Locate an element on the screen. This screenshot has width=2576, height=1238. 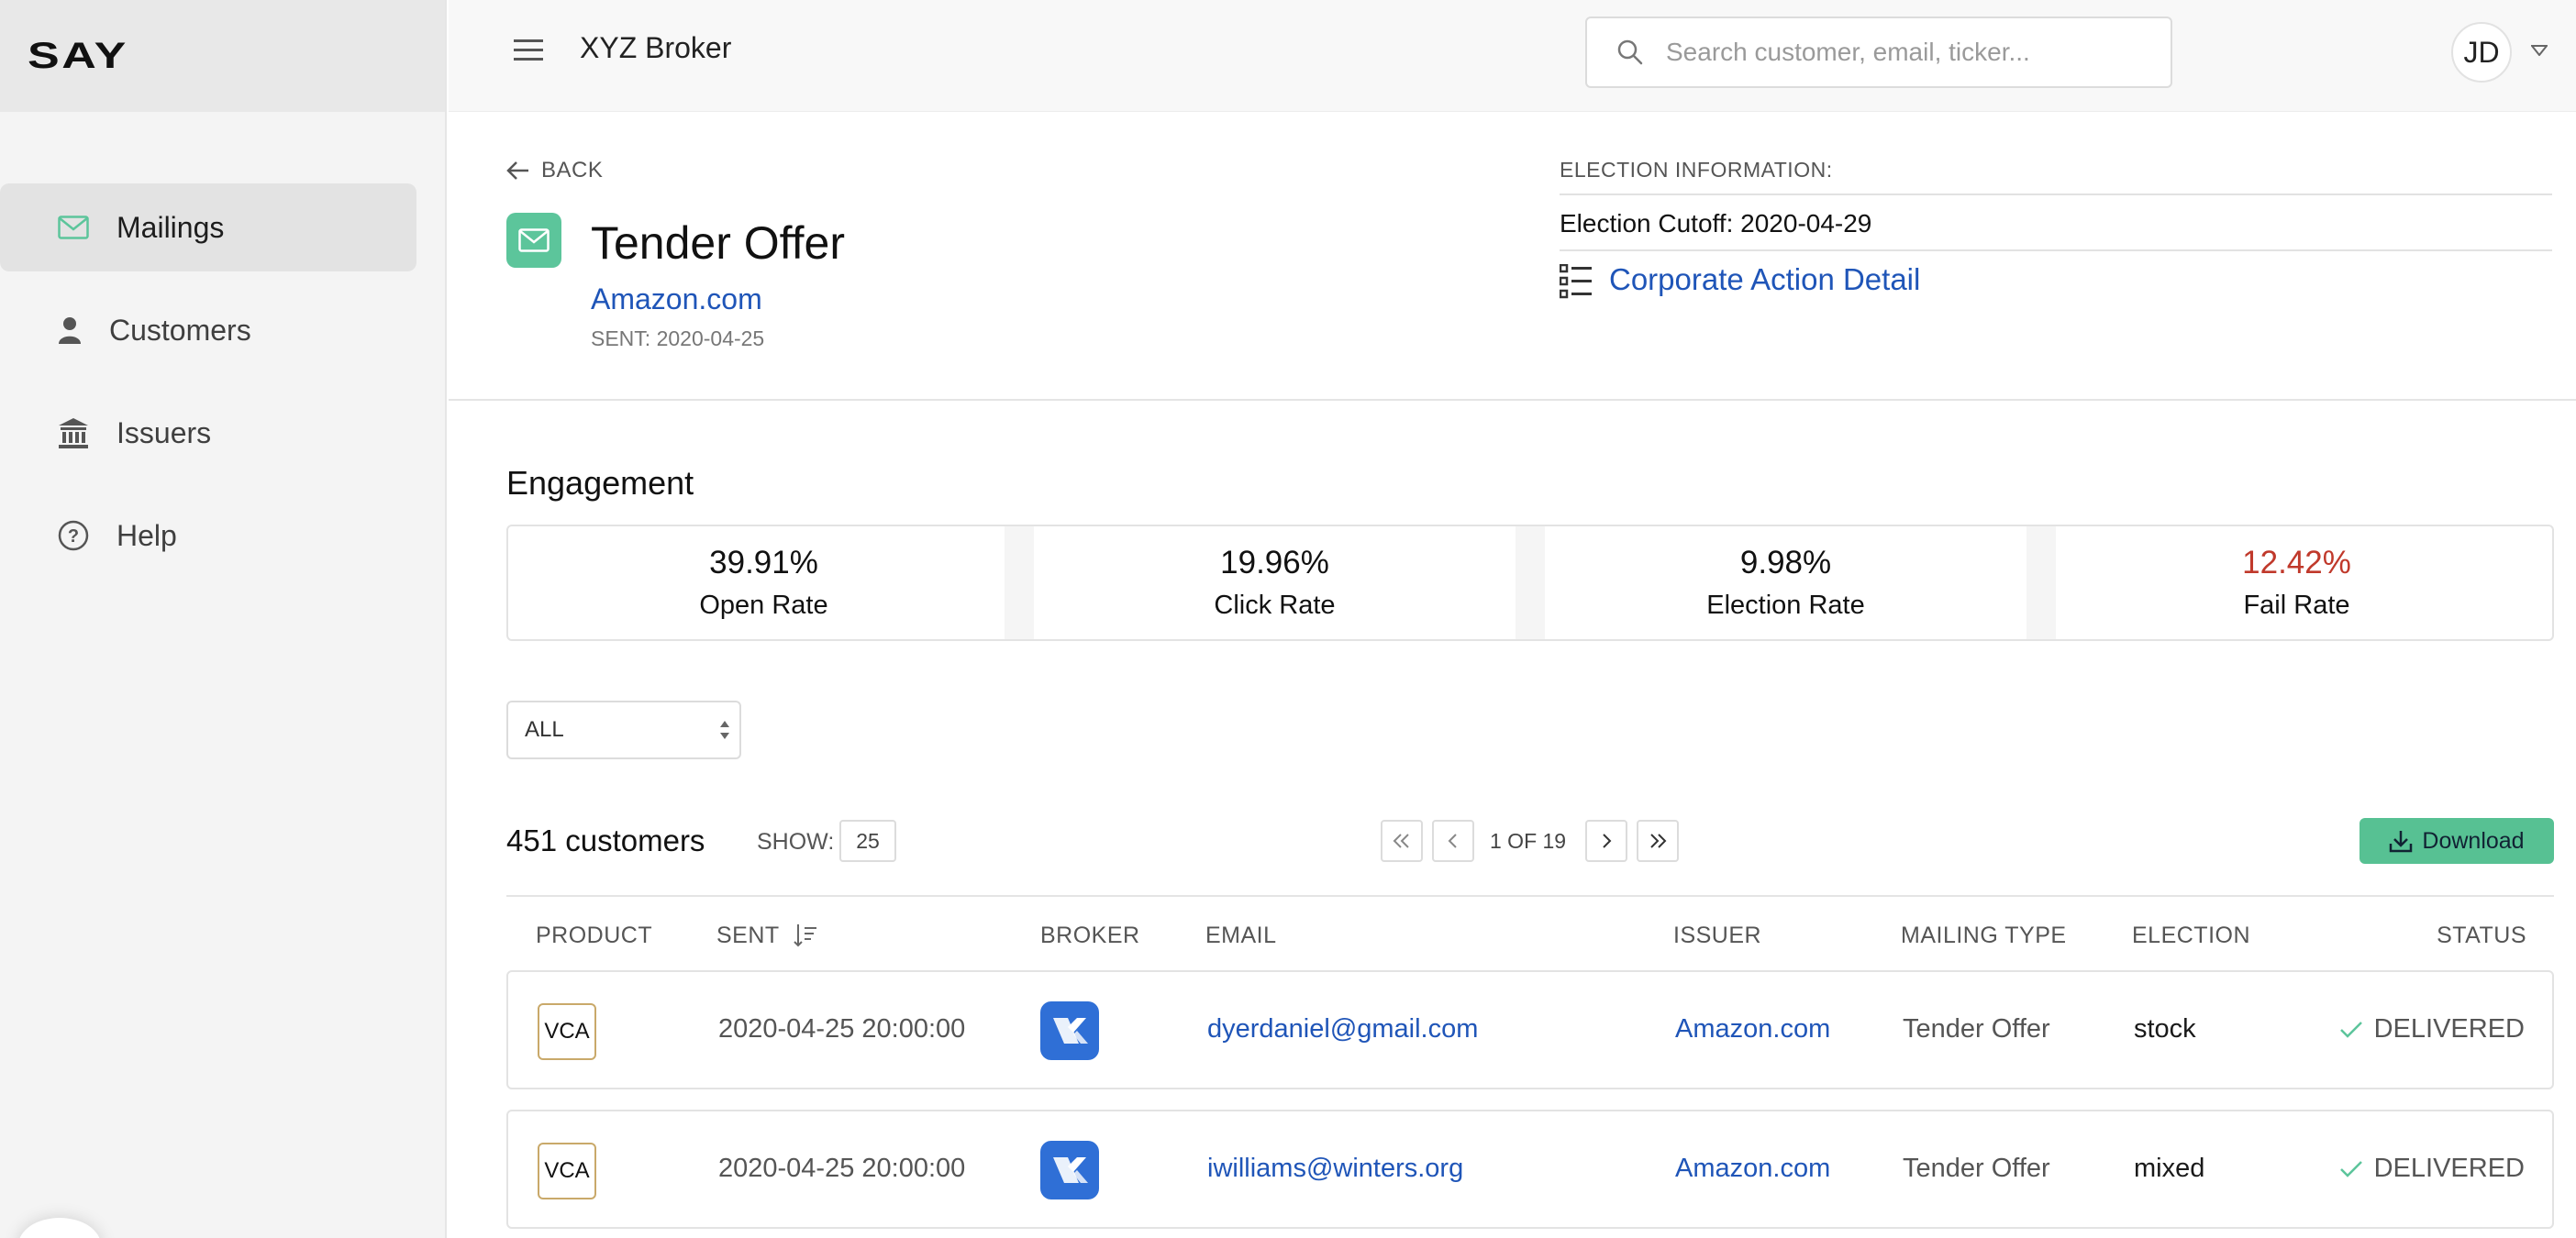
back-link: BACK is located at coordinates (554, 170).